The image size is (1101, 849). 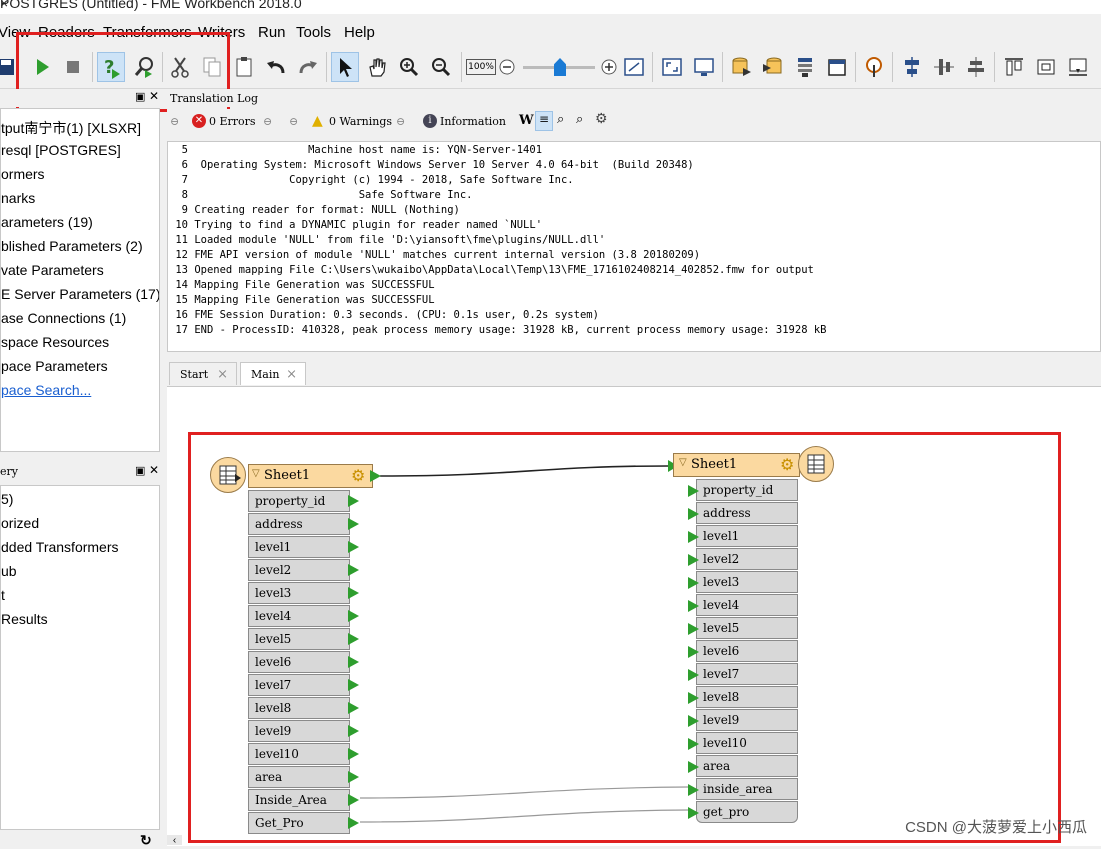 I want to click on menu-run: Run, so click(x=272, y=32).